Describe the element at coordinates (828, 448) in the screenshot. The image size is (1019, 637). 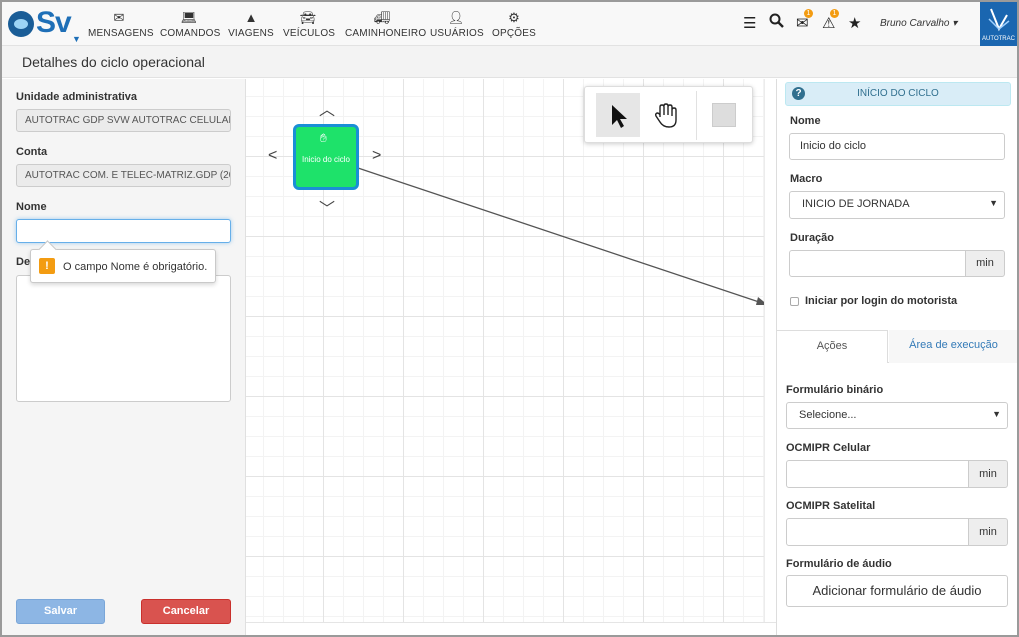
I see `ocmipr-cell-label: OCMIPR Celular` at that location.